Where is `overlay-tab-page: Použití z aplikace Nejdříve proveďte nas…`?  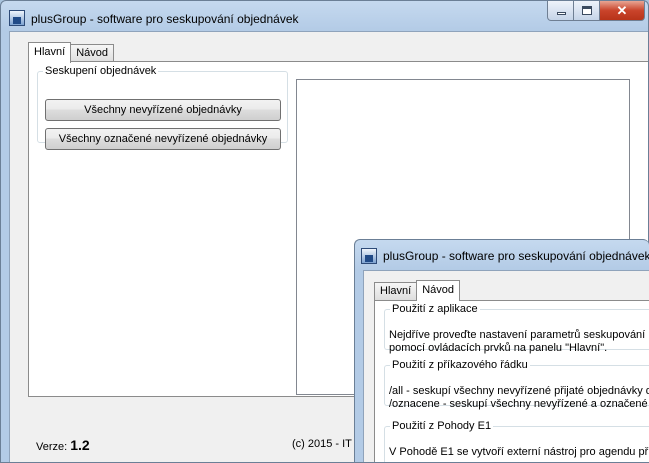
overlay-tab-page: Použití z aplikace Nejdříve proveďte nas… is located at coordinates (511, 381).